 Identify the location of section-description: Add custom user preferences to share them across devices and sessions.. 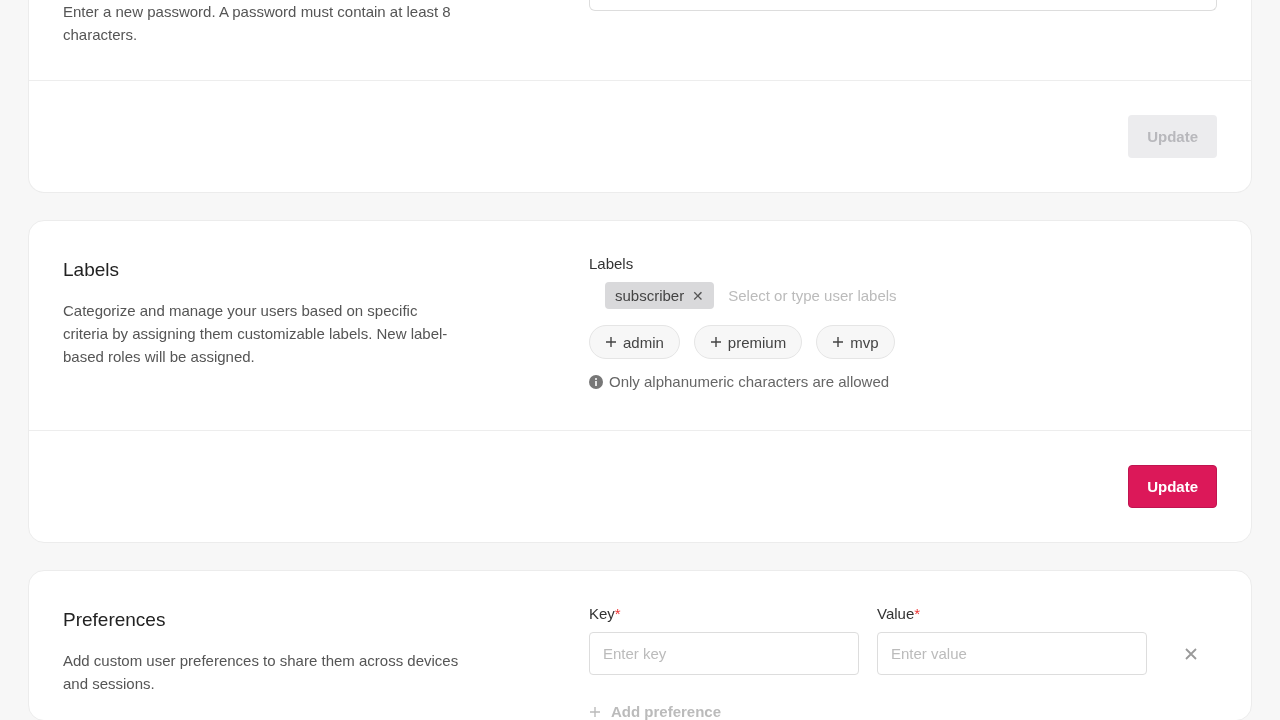
(261, 672).